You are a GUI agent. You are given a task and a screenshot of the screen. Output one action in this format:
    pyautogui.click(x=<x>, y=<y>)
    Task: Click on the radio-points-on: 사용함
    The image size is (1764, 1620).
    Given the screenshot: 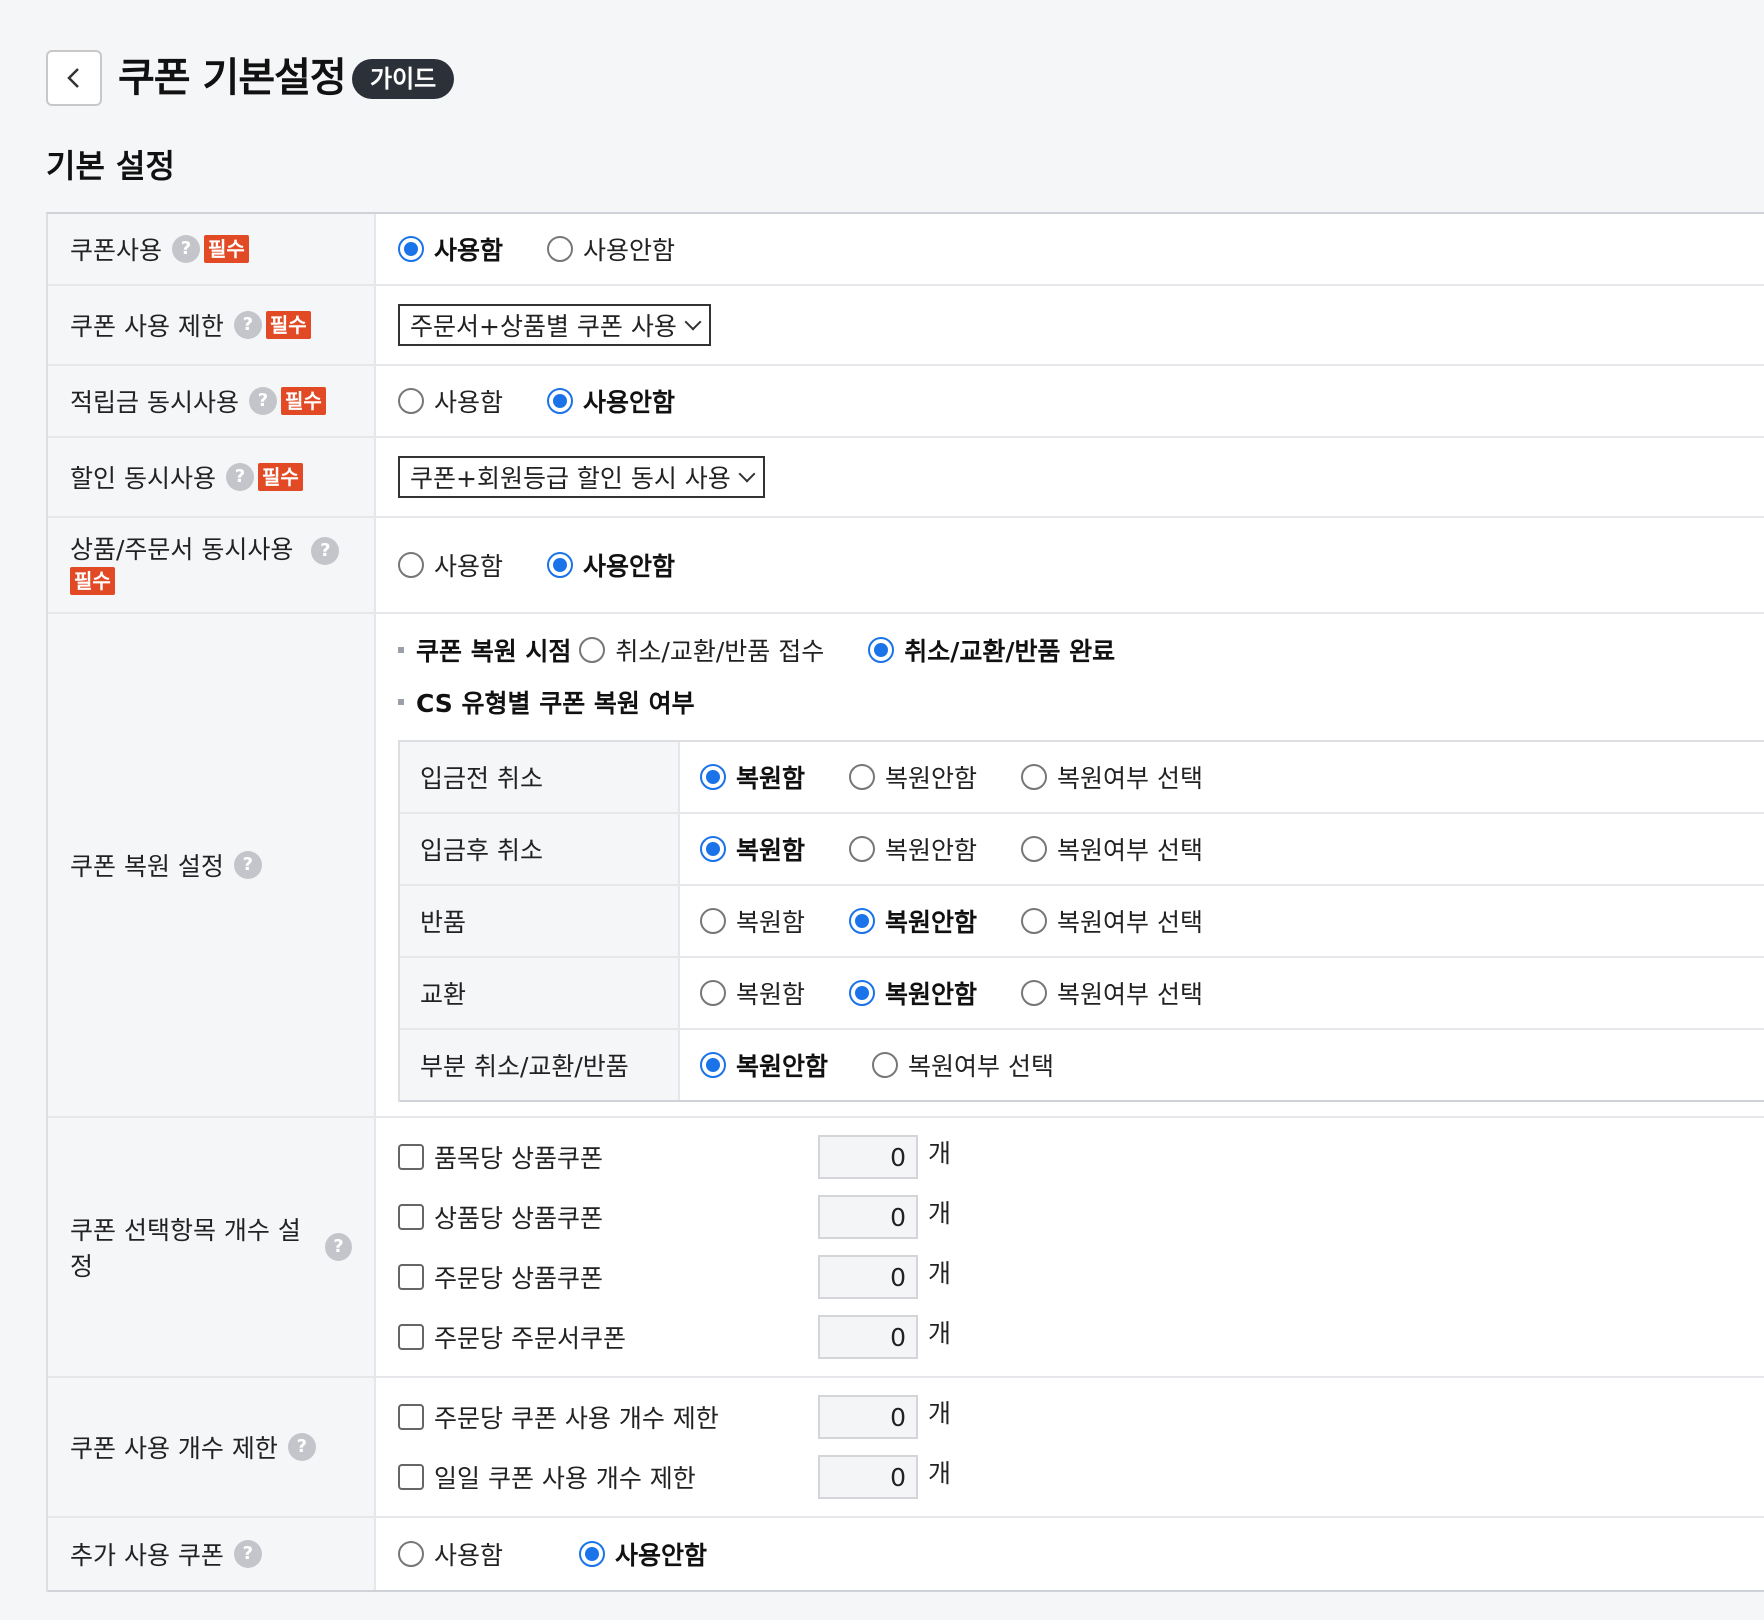 What is the action you would take?
    pyautogui.click(x=450, y=401)
    